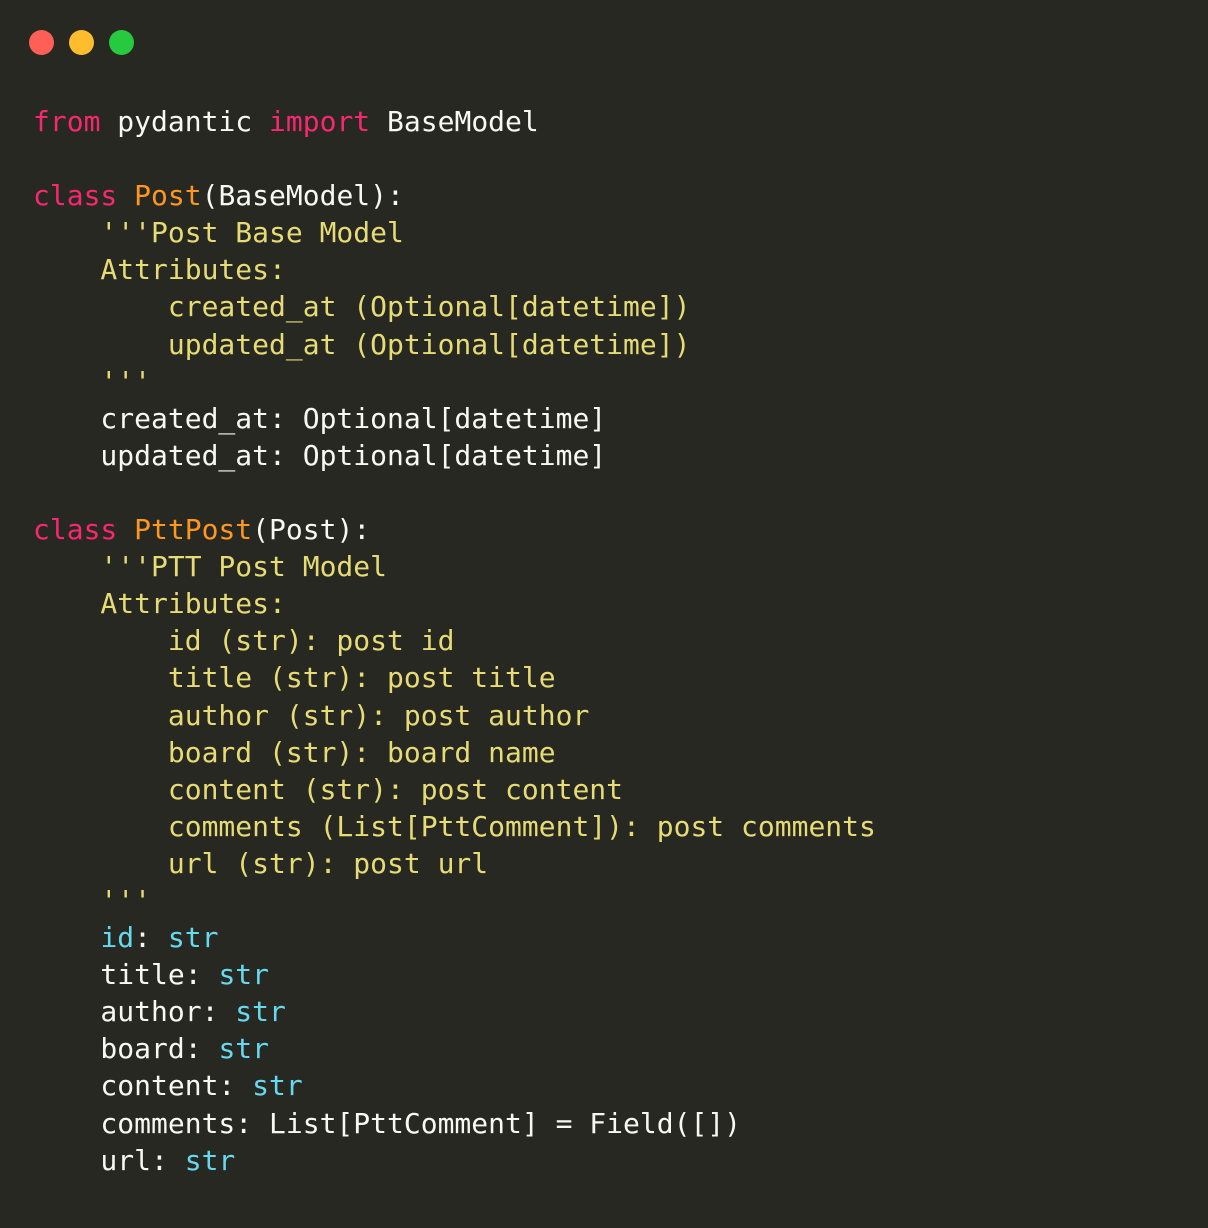 This screenshot has height=1228, width=1208. Describe the element at coordinates (454, 1085) in the screenshot. I see `code-line: content: str` at that location.